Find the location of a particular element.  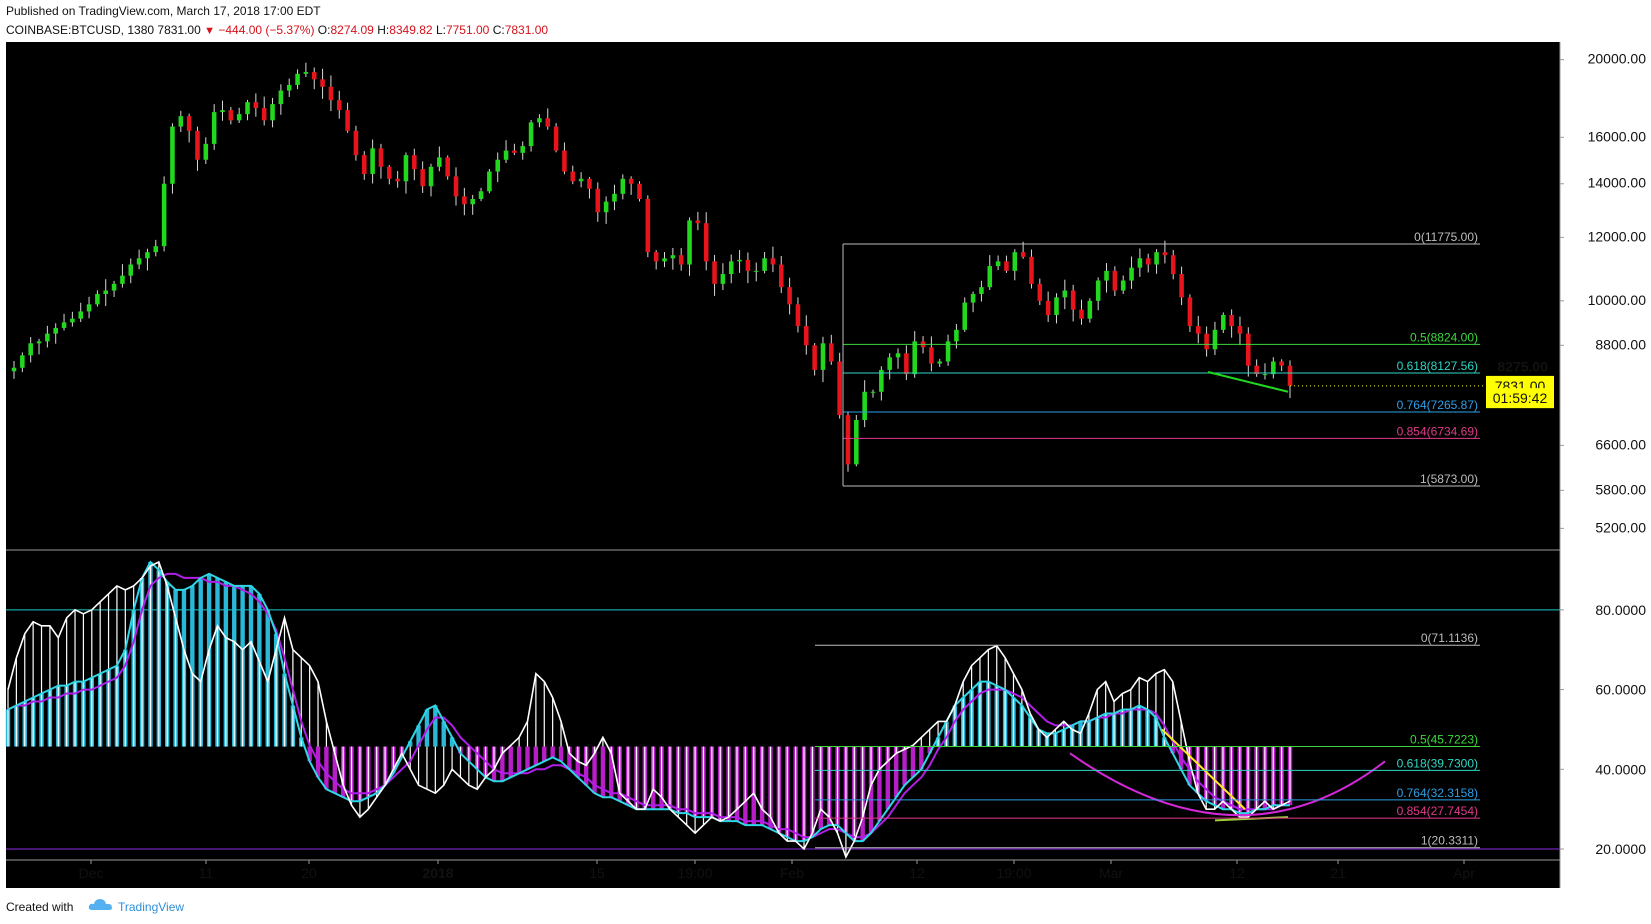

osc-tick-label: 20.0000 is located at coordinates (1620, 849).